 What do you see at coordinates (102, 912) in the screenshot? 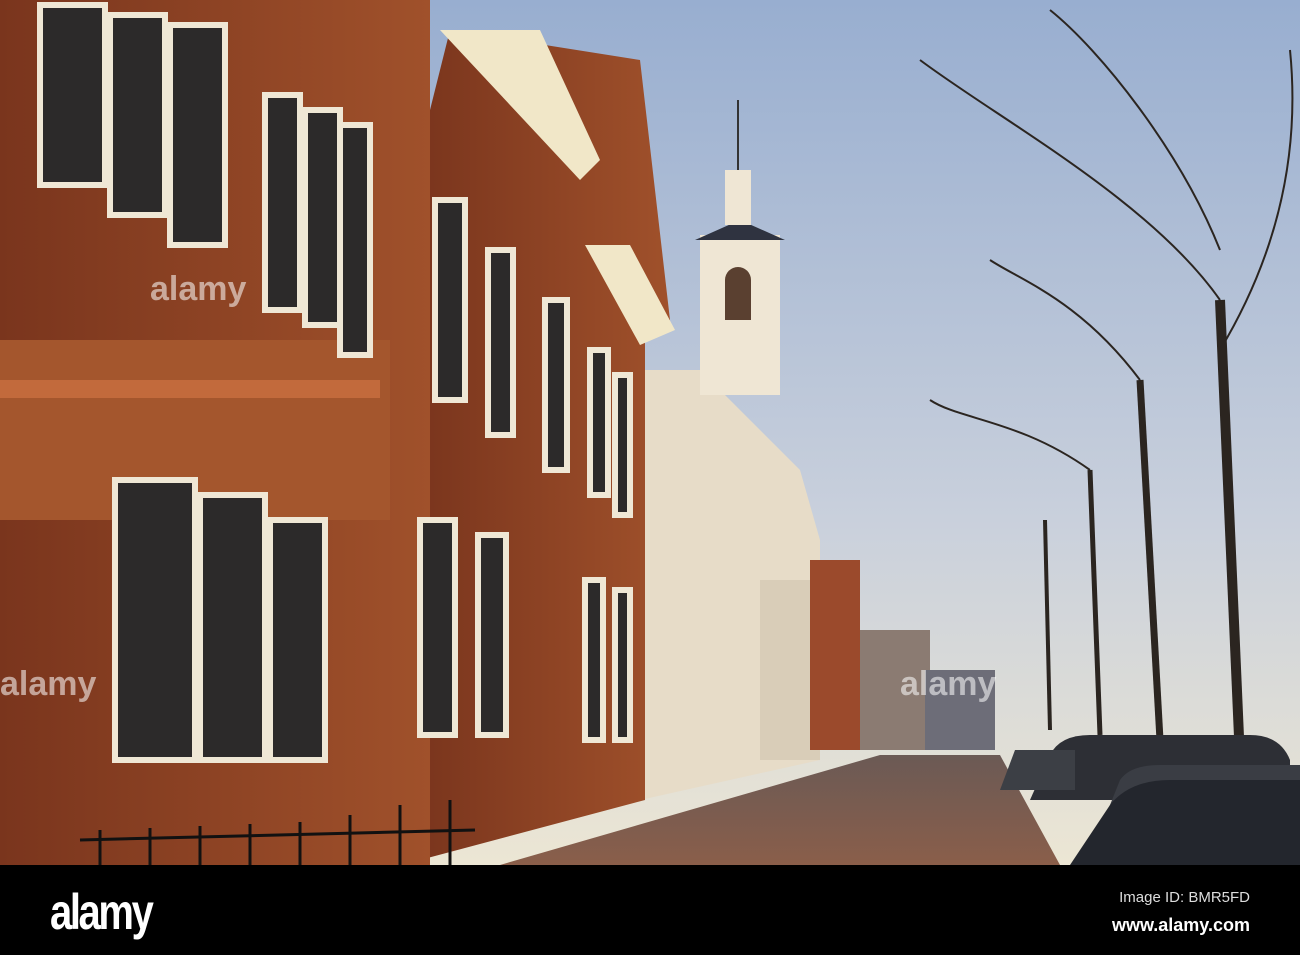
I see `alamy-logo: alamy` at bounding box center [102, 912].